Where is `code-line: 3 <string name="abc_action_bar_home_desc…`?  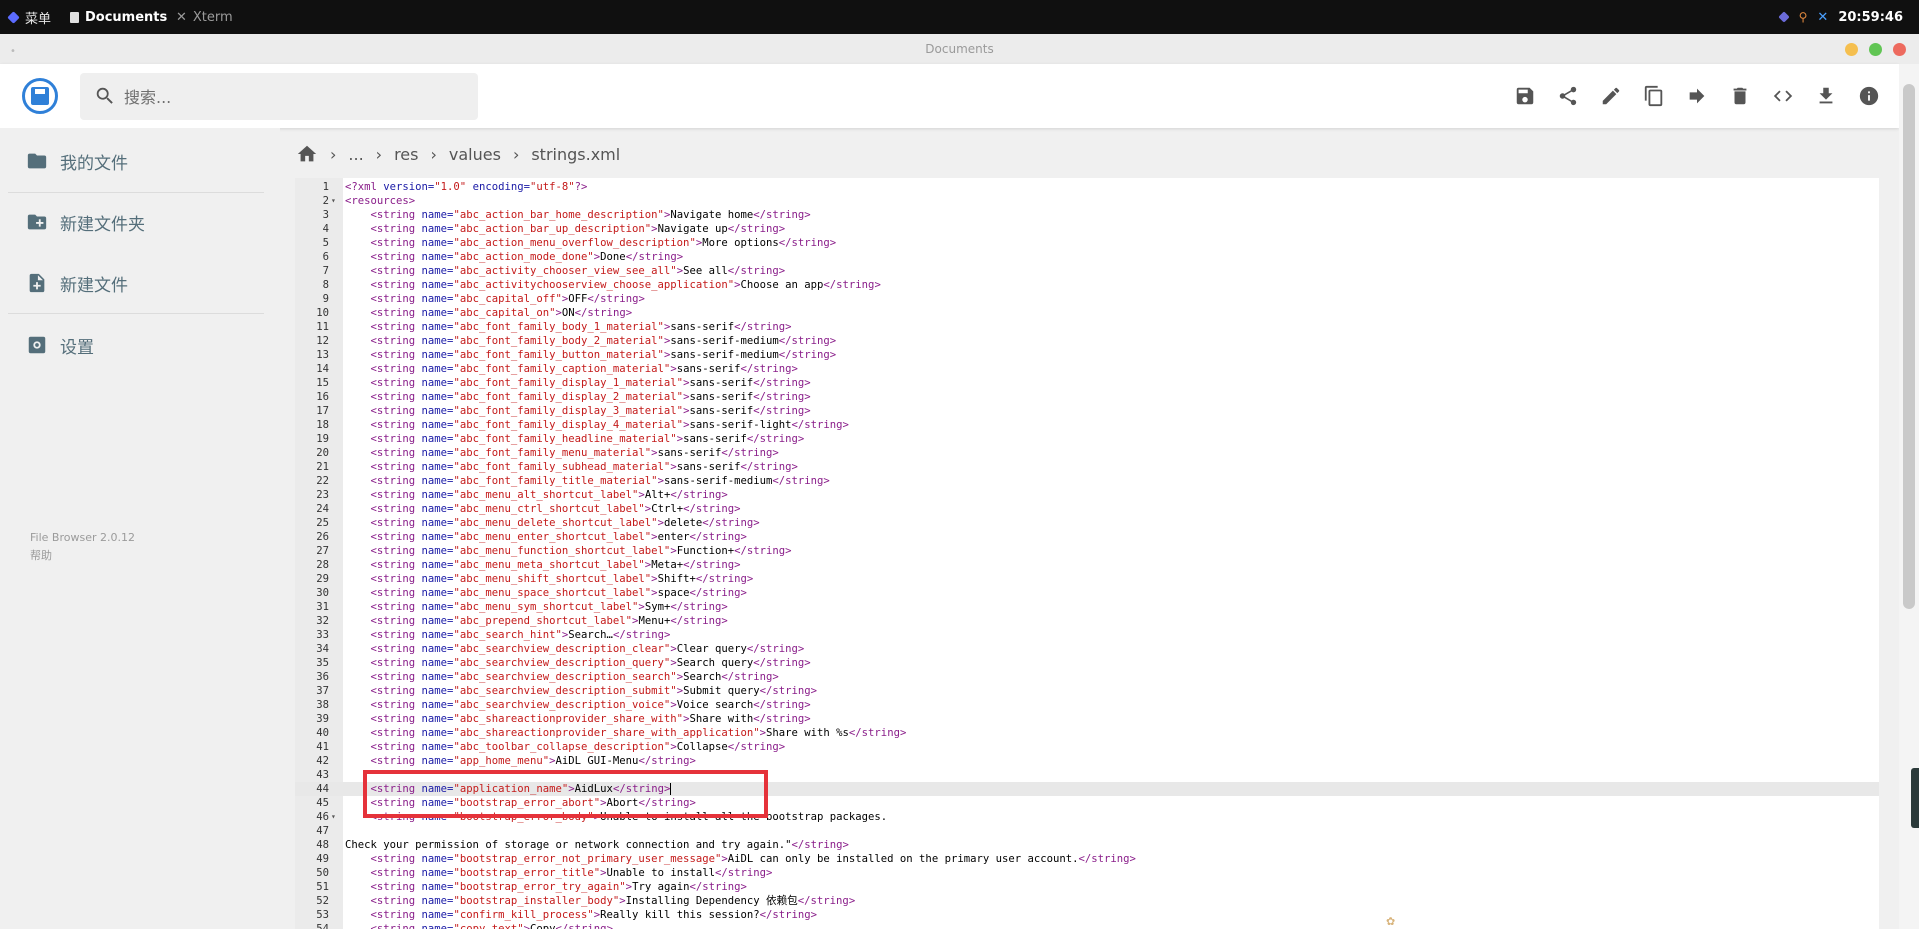
code-line: 3 <string name="abc_action_bar_home_desc… is located at coordinates (1087, 215).